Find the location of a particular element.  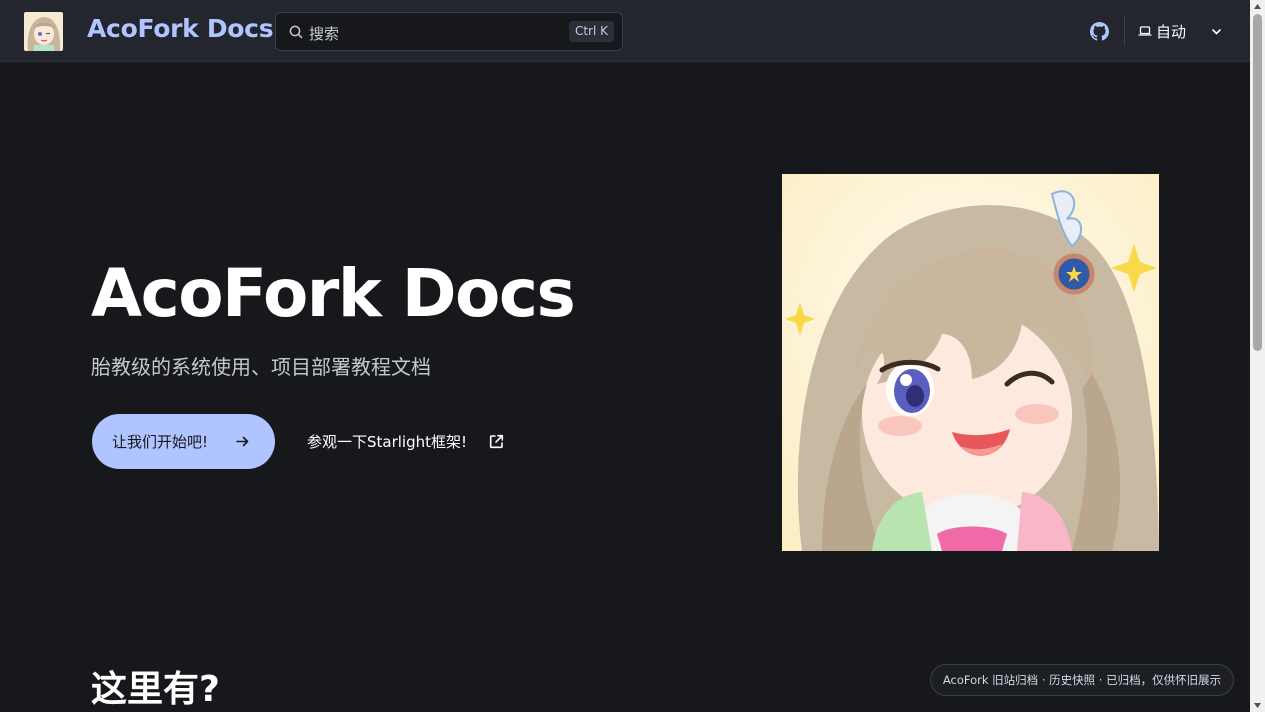

starlight-link: 参观一下Starlight框架! is located at coordinates (406, 441).